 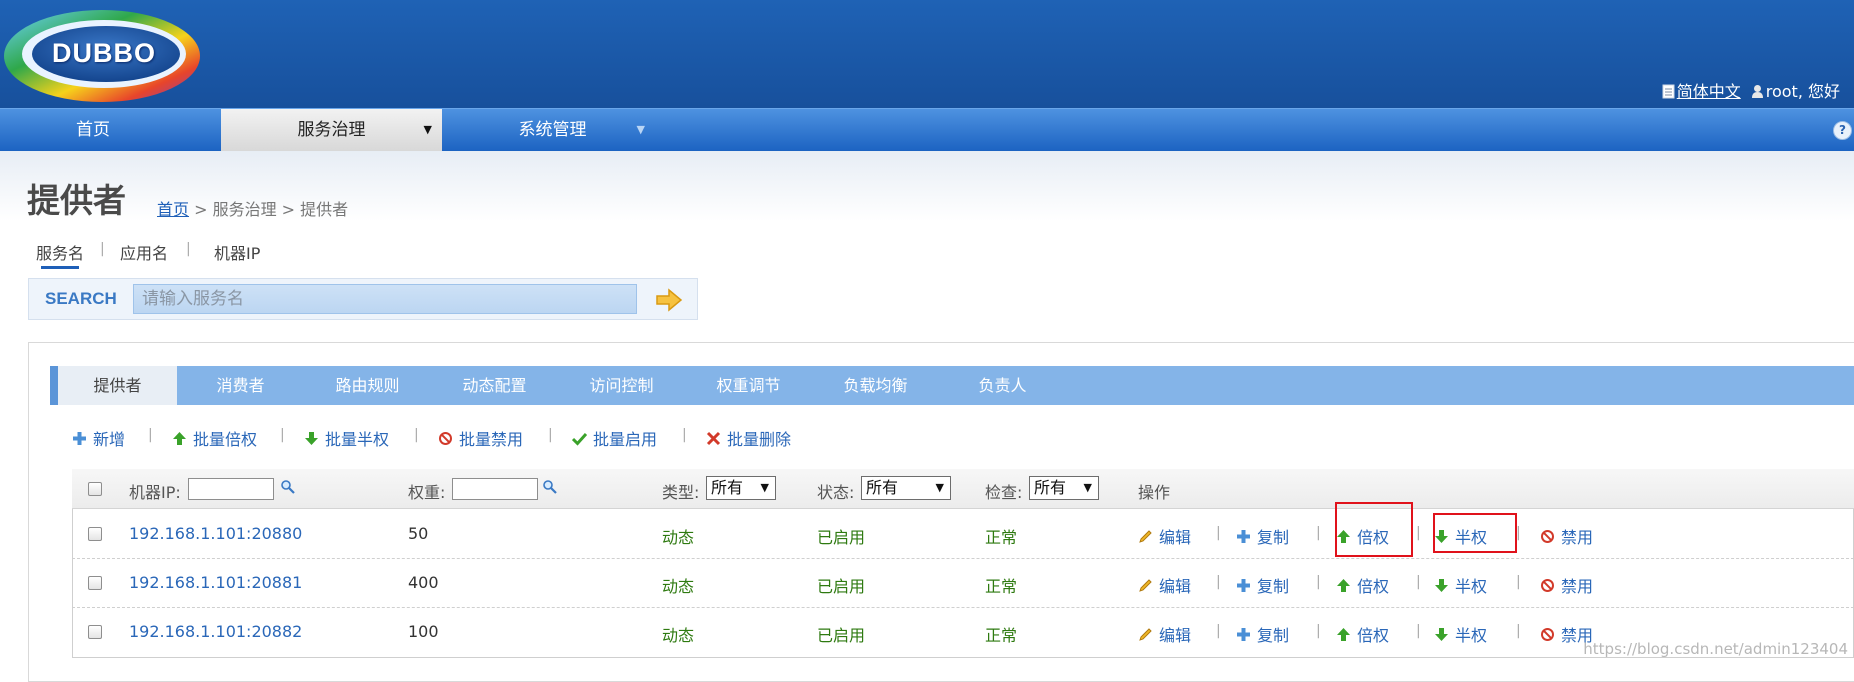 I want to click on tab-dynamic-config: 动态配置, so click(x=494, y=385).